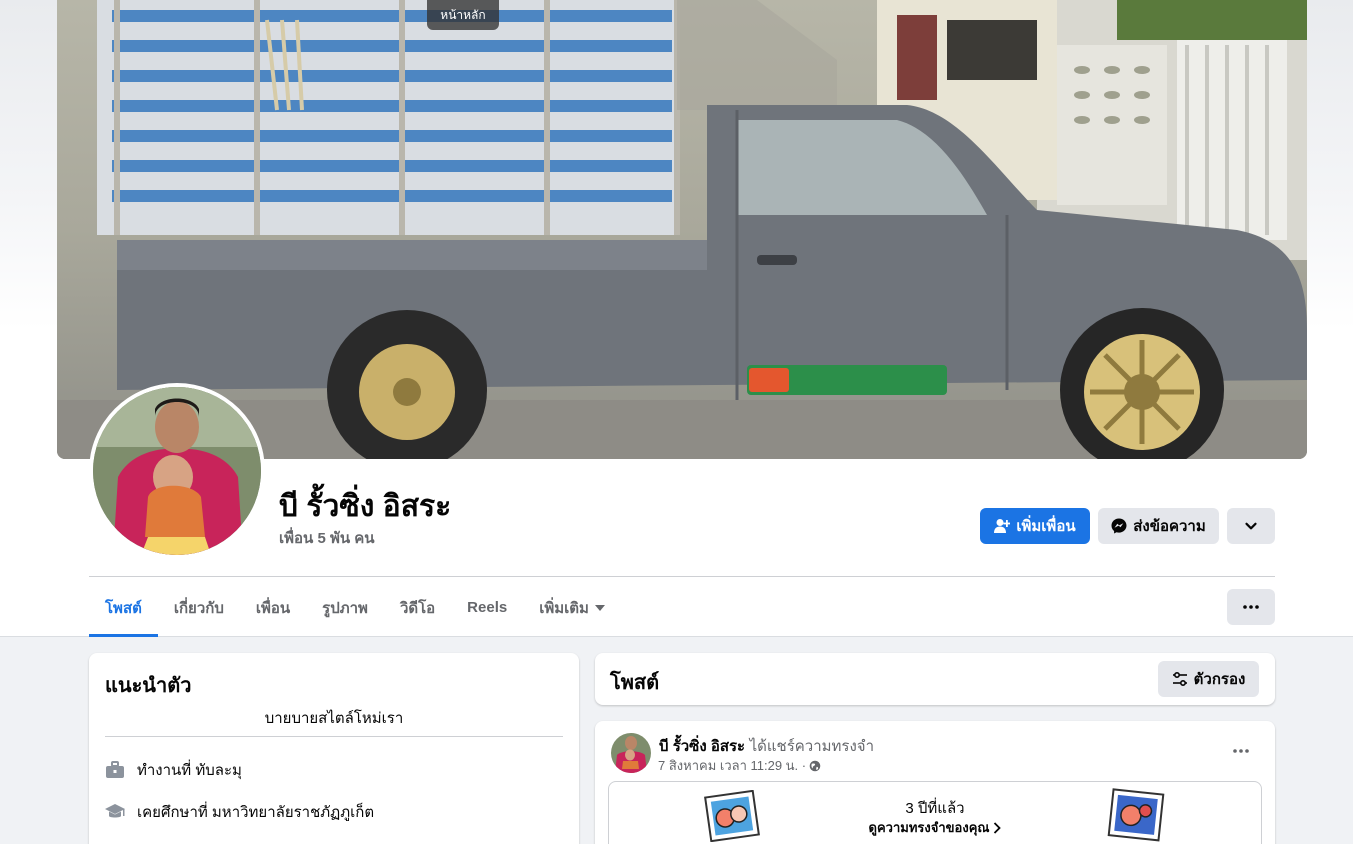 This screenshot has width=1353, height=844. What do you see at coordinates (631, 753) in the screenshot?
I see `post-author-avatar` at bounding box center [631, 753].